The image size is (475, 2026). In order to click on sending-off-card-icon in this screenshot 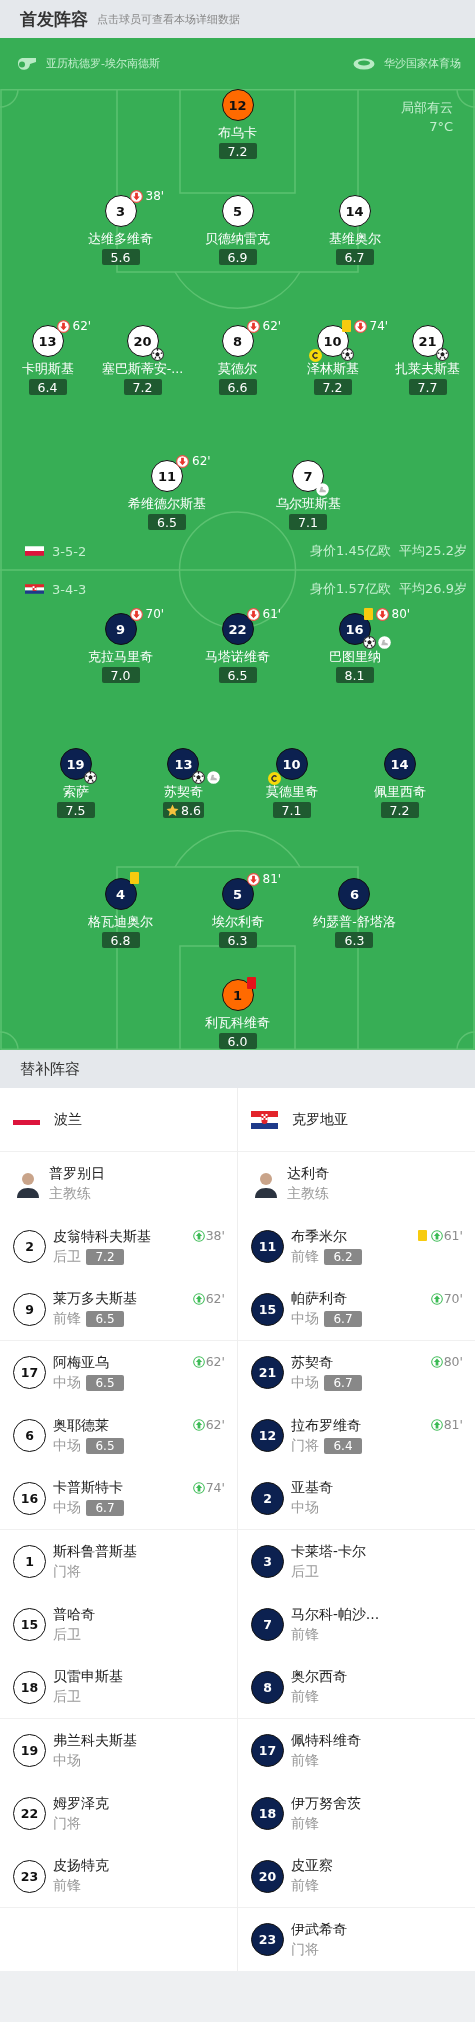, I will do `click(251, 983)`.